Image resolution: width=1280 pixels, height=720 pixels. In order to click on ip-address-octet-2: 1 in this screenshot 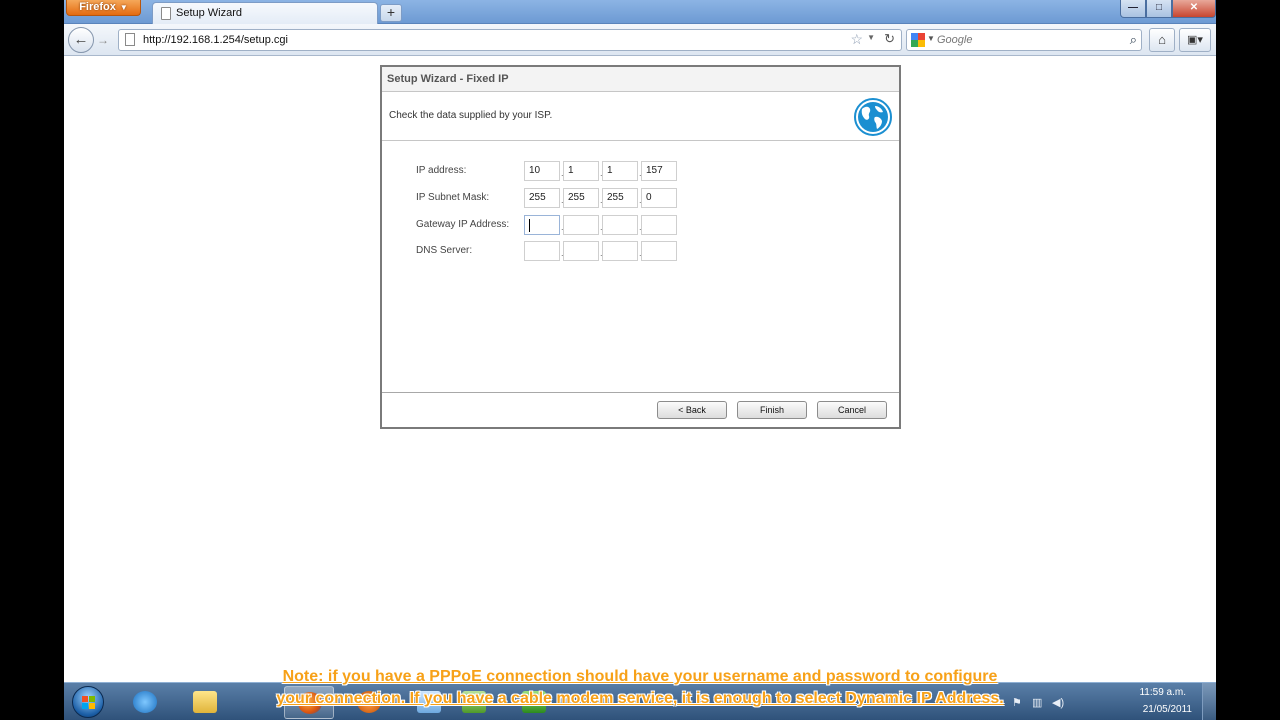, I will do `click(581, 171)`.